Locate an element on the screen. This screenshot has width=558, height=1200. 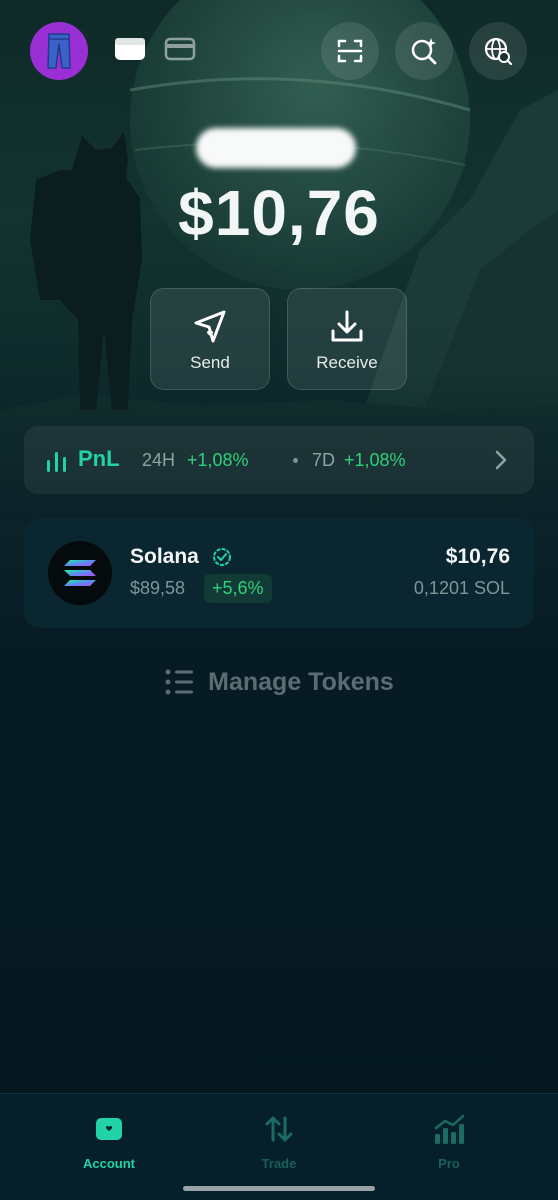
pnl-period-7d: 7D is located at coordinates (324, 460).